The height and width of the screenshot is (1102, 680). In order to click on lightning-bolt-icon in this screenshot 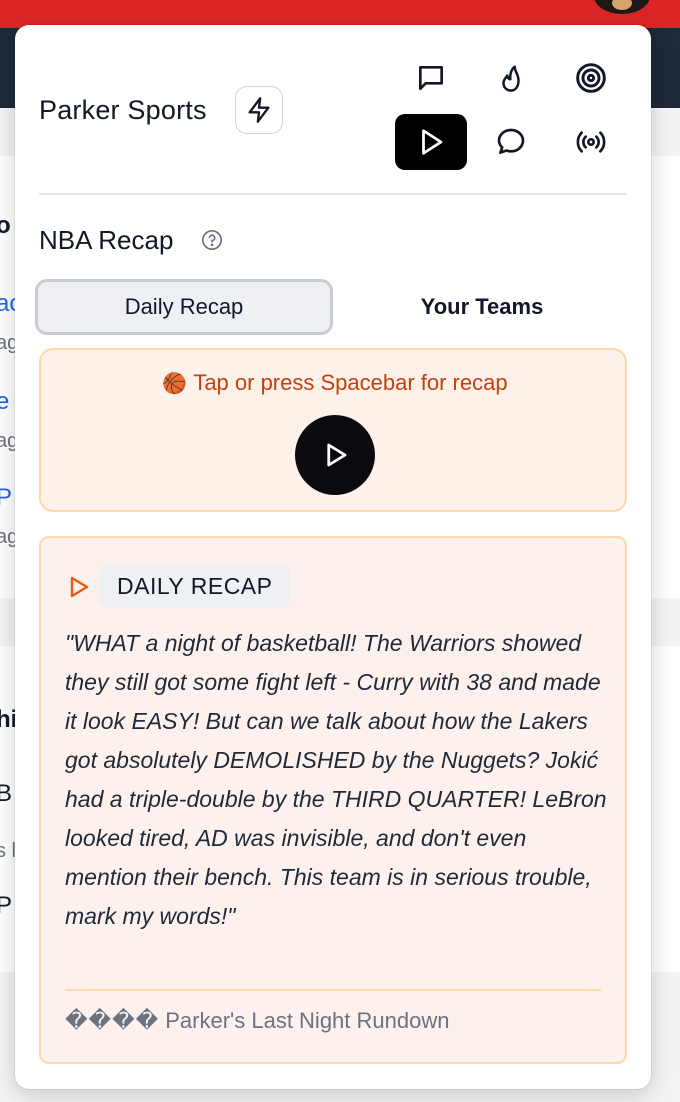, I will do `click(259, 110)`.